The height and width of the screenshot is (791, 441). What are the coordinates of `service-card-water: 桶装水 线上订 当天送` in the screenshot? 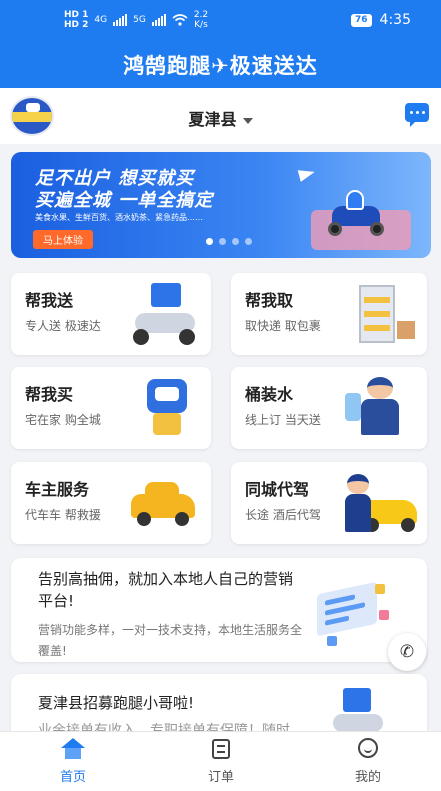 It's located at (329, 408).